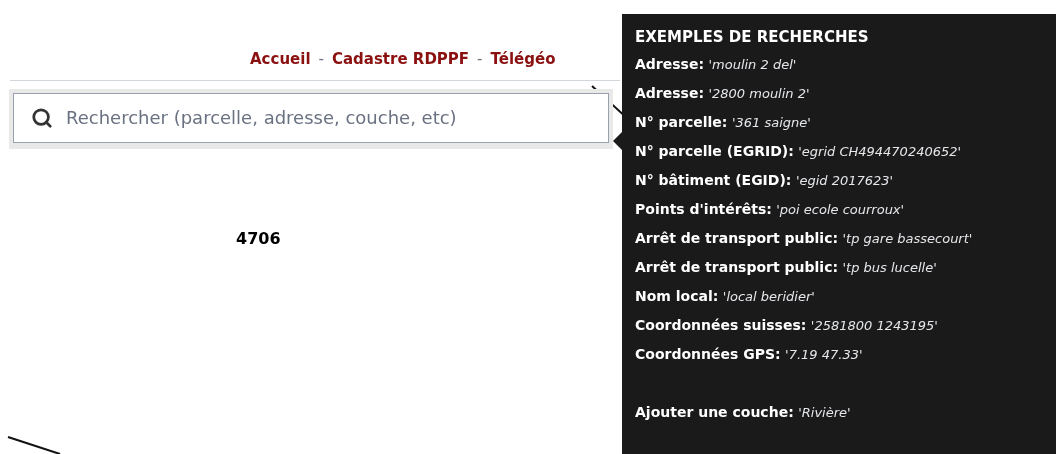 The width and height of the screenshot is (1056, 454). What do you see at coordinates (400, 59) in the screenshot?
I see `nav-link: Cadastre RDPPF` at bounding box center [400, 59].